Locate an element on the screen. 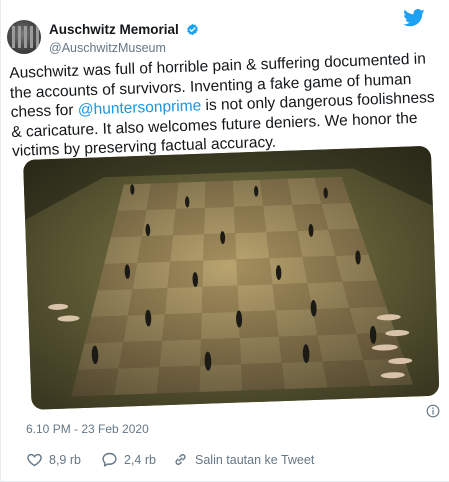 The height and width of the screenshot is (482, 449). verified-badge-icon is located at coordinates (192, 29).